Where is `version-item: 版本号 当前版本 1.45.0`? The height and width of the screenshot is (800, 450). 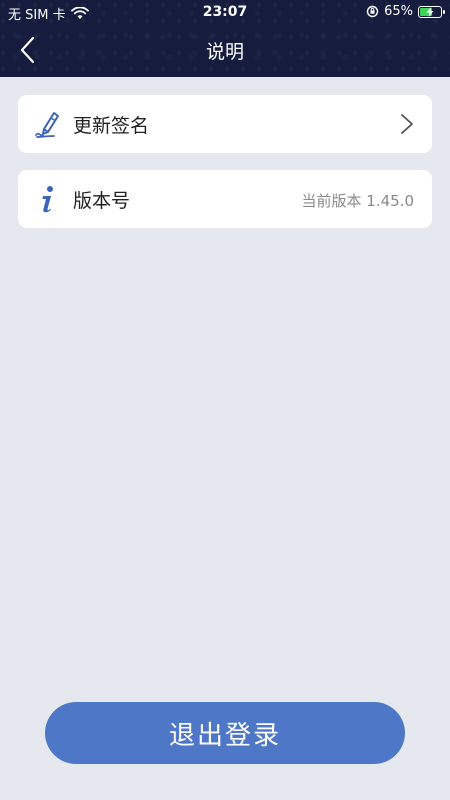
version-item: 版本号 当前版本 1.45.0 is located at coordinates (225, 199).